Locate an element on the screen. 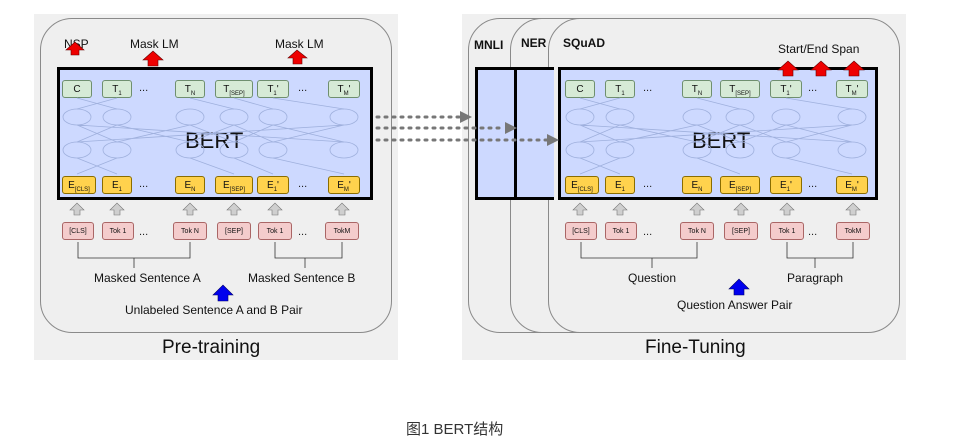 The image size is (964, 447). pretraining-brackets is located at coordinates (210, 255).